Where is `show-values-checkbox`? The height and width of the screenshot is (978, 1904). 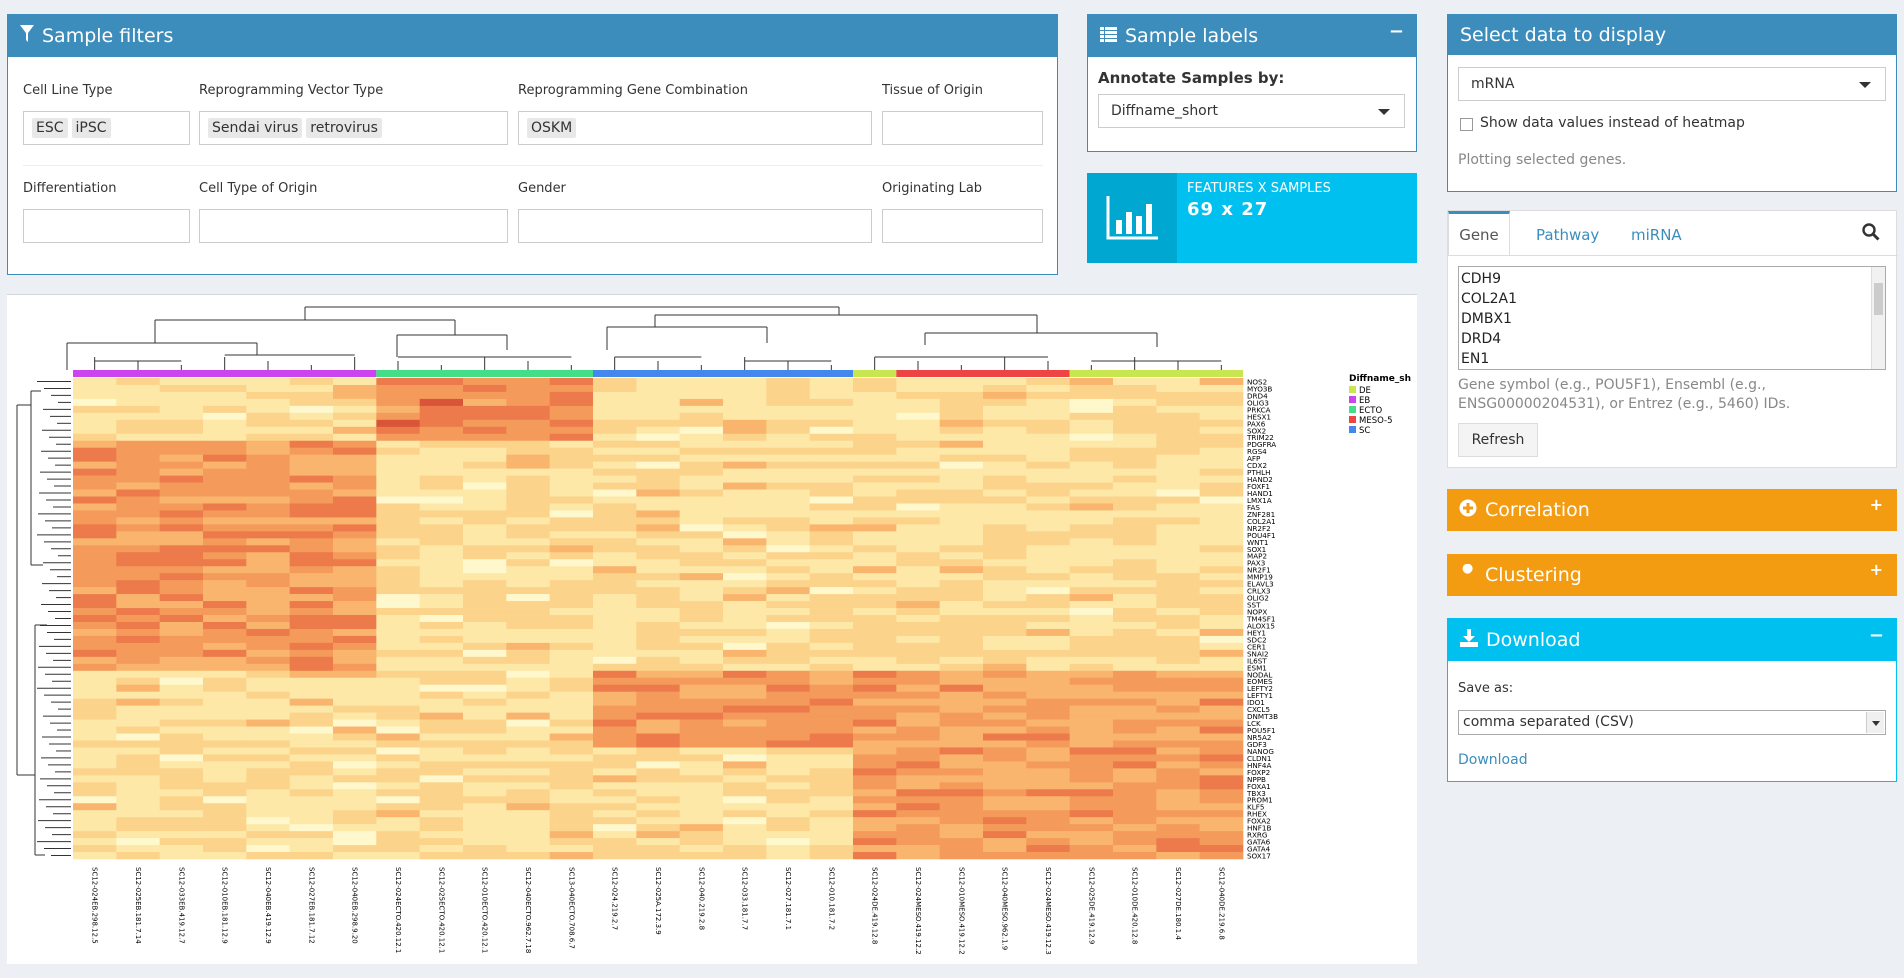 show-values-checkbox is located at coordinates (1466, 124).